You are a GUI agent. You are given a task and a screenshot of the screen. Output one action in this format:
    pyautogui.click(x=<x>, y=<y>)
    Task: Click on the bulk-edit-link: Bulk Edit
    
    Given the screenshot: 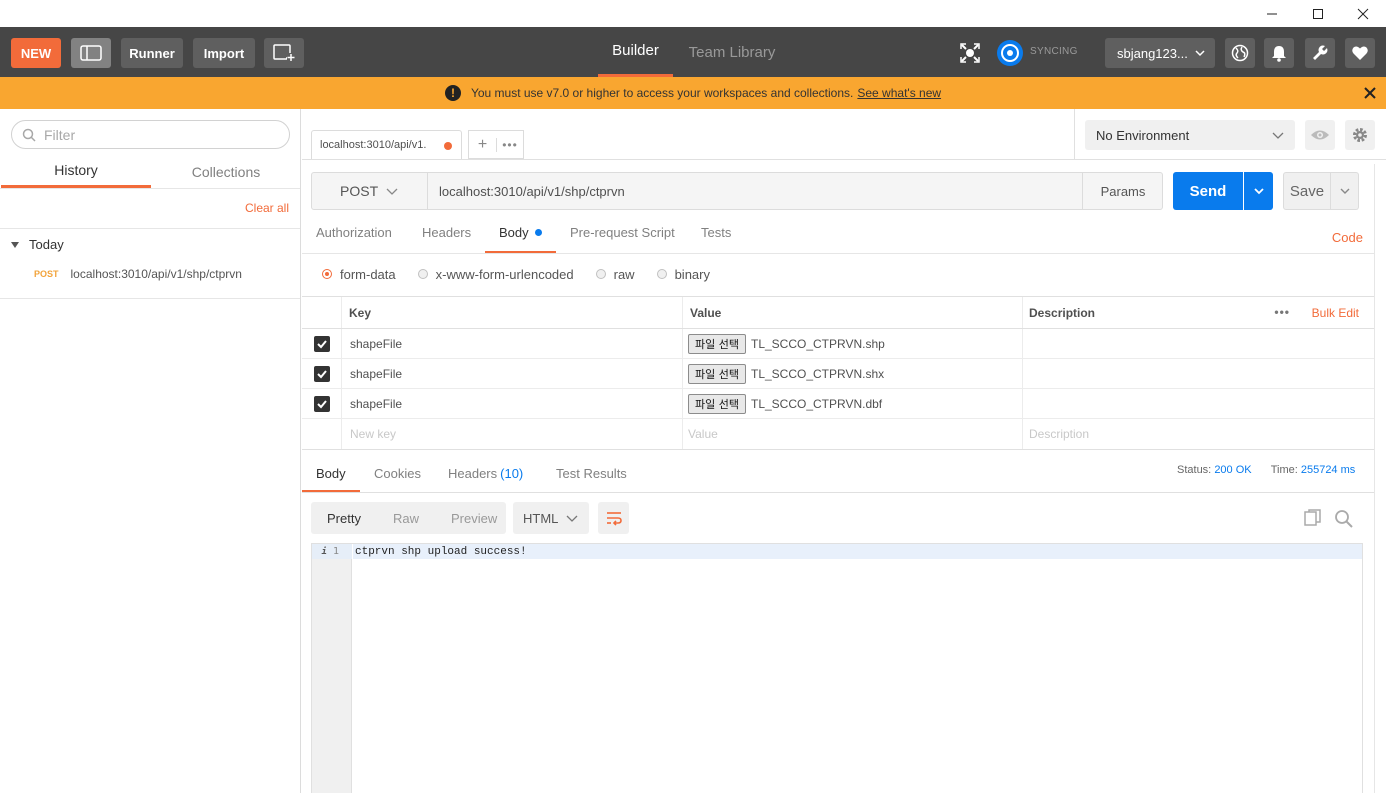 What is the action you would take?
    pyautogui.click(x=1335, y=313)
    